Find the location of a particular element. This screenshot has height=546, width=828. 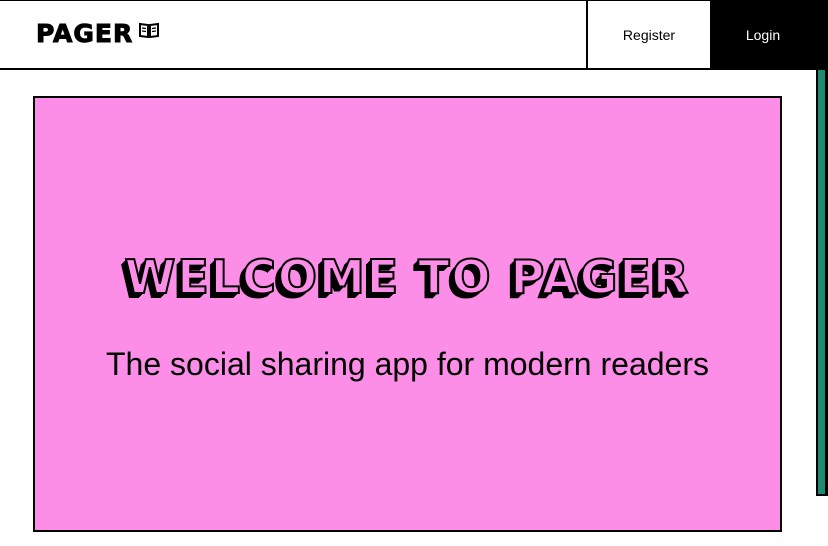

scrollbar is located at coordinates (822, 248).